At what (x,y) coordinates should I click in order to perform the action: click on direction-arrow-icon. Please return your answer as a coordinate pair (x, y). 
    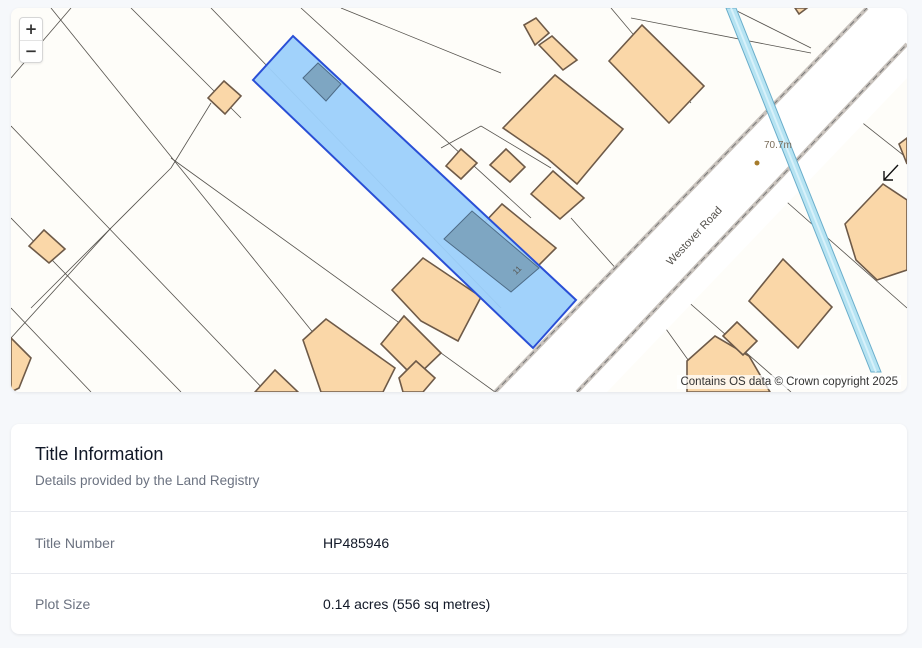
    Looking at the image, I should click on (891, 172).